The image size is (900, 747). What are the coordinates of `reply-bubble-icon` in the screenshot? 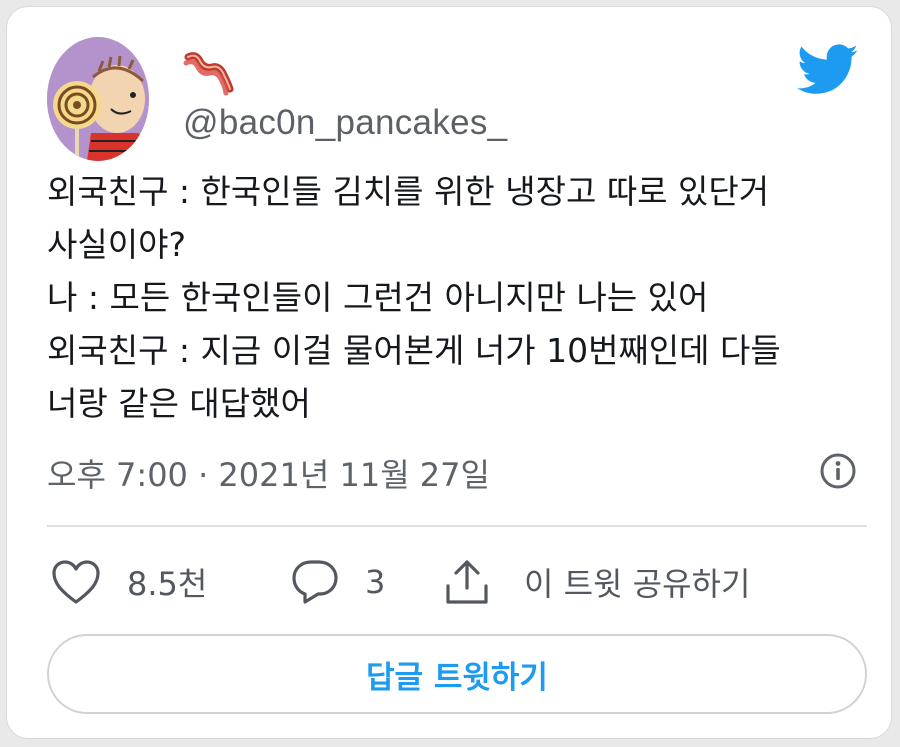 It's located at (315, 582).